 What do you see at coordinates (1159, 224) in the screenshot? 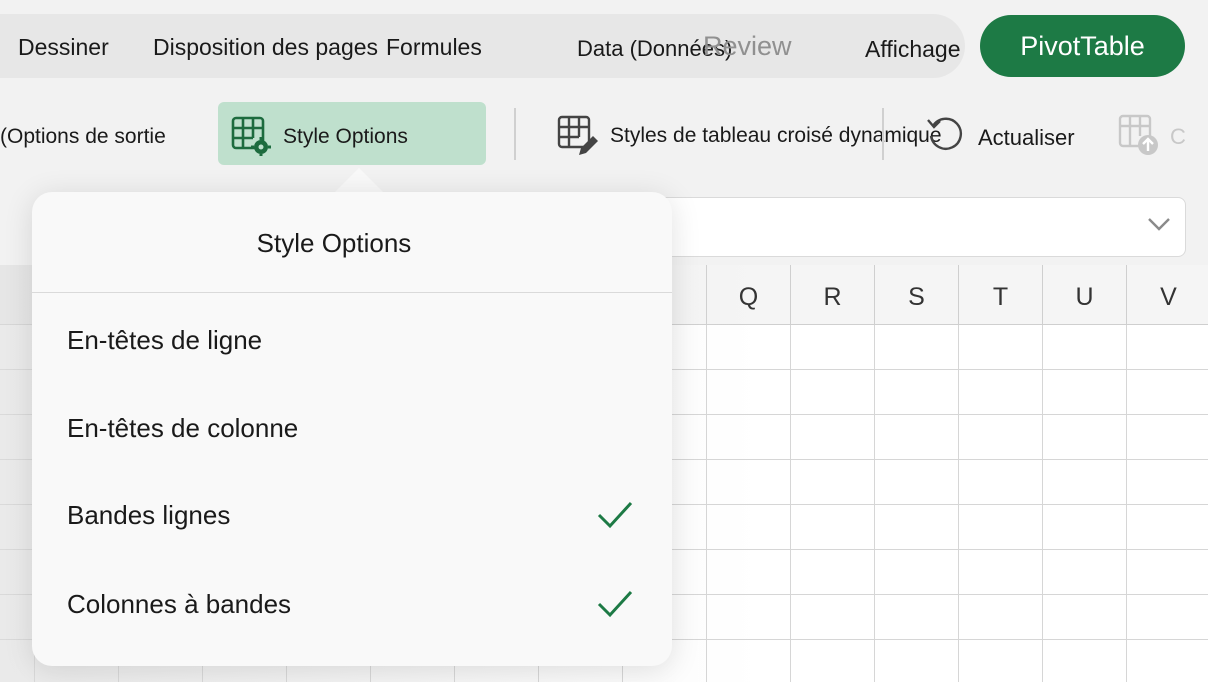
I see `chevron-down-icon` at bounding box center [1159, 224].